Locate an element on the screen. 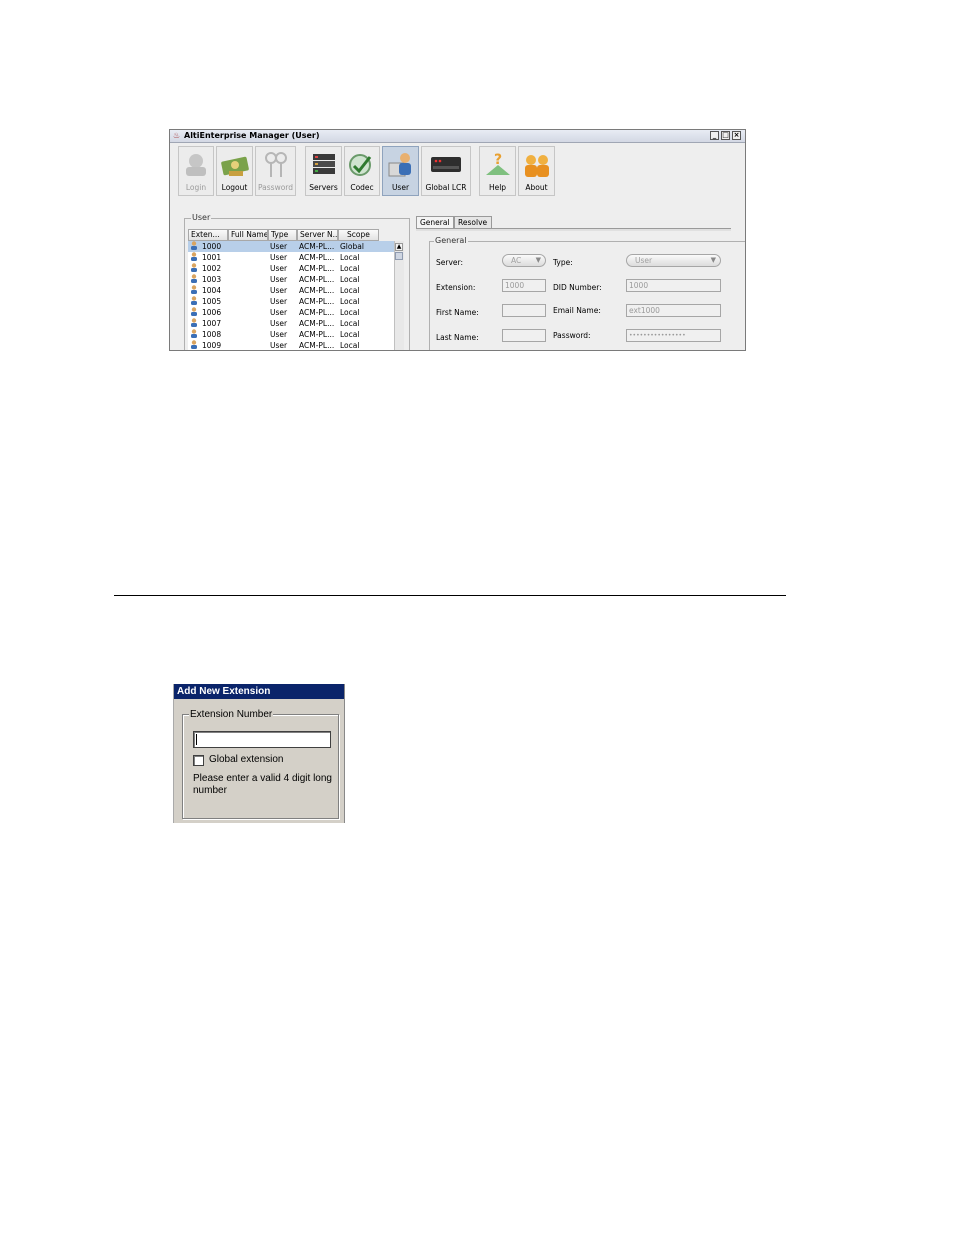 Image resolution: width=954 pixels, height=1235 pixels. tab-strip-line is located at coordinates (573, 229).